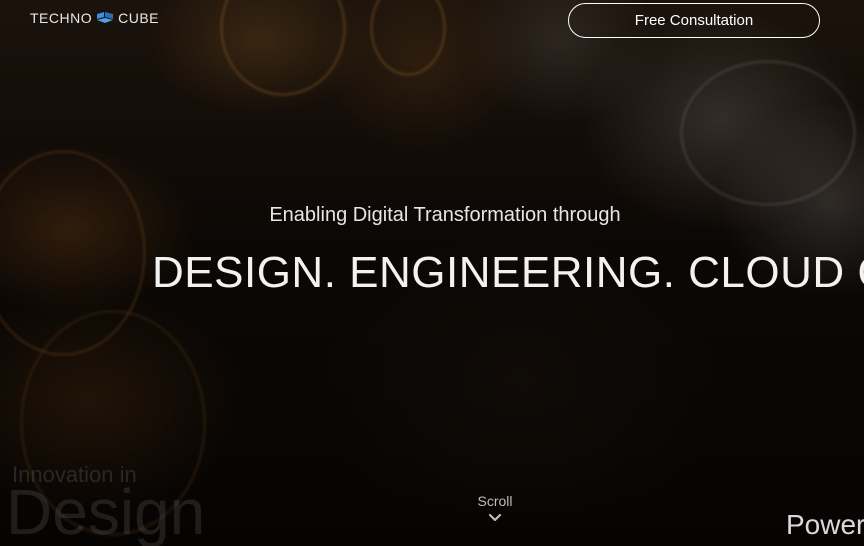  Describe the element at coordinates (445, 215) in the screenshot. I see `hero-subtitle: Enabling Digital Transformation through` at that location.